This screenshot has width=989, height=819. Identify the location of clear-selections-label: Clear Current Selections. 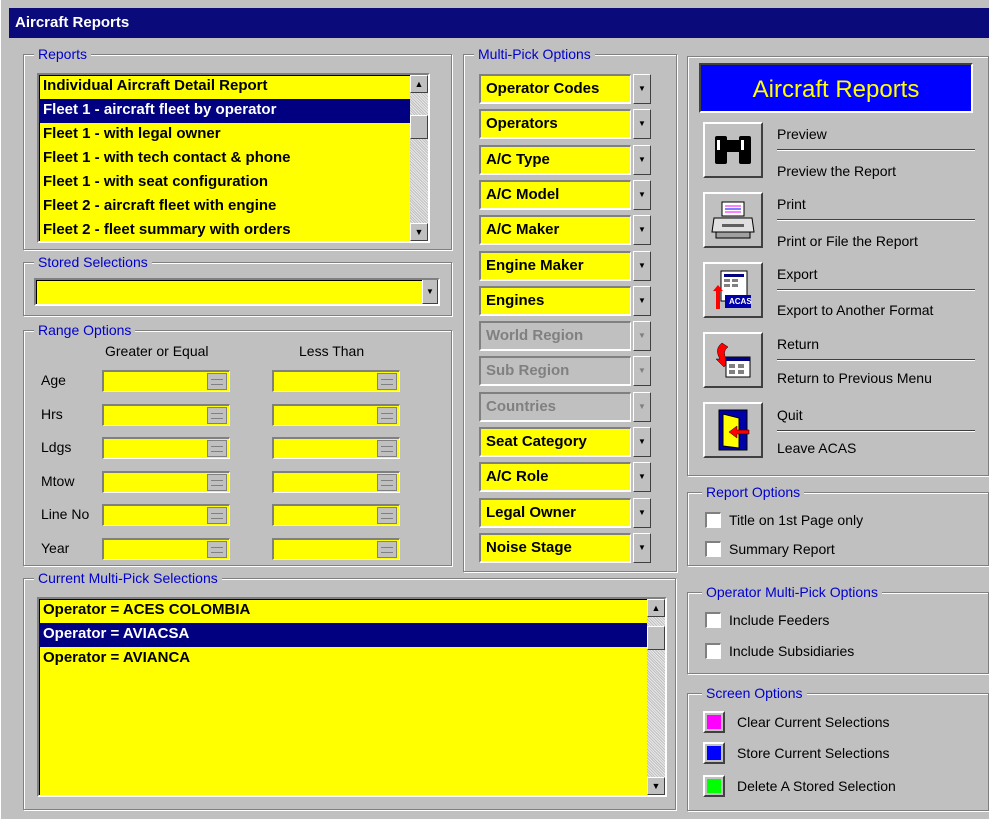
(813, 722).